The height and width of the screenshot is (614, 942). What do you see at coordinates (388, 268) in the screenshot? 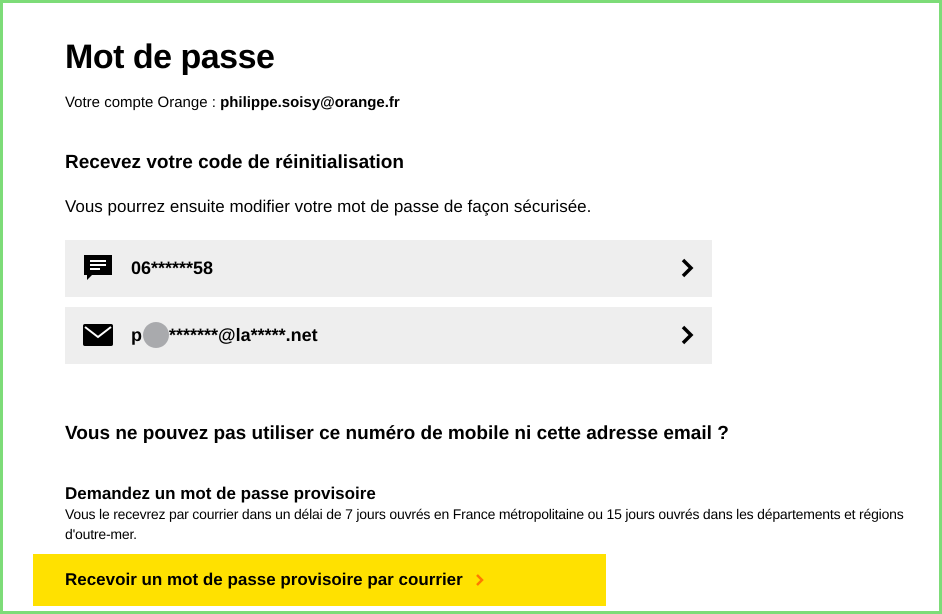
I see `contact-option: 06******58` at bounding box center [388, 268].